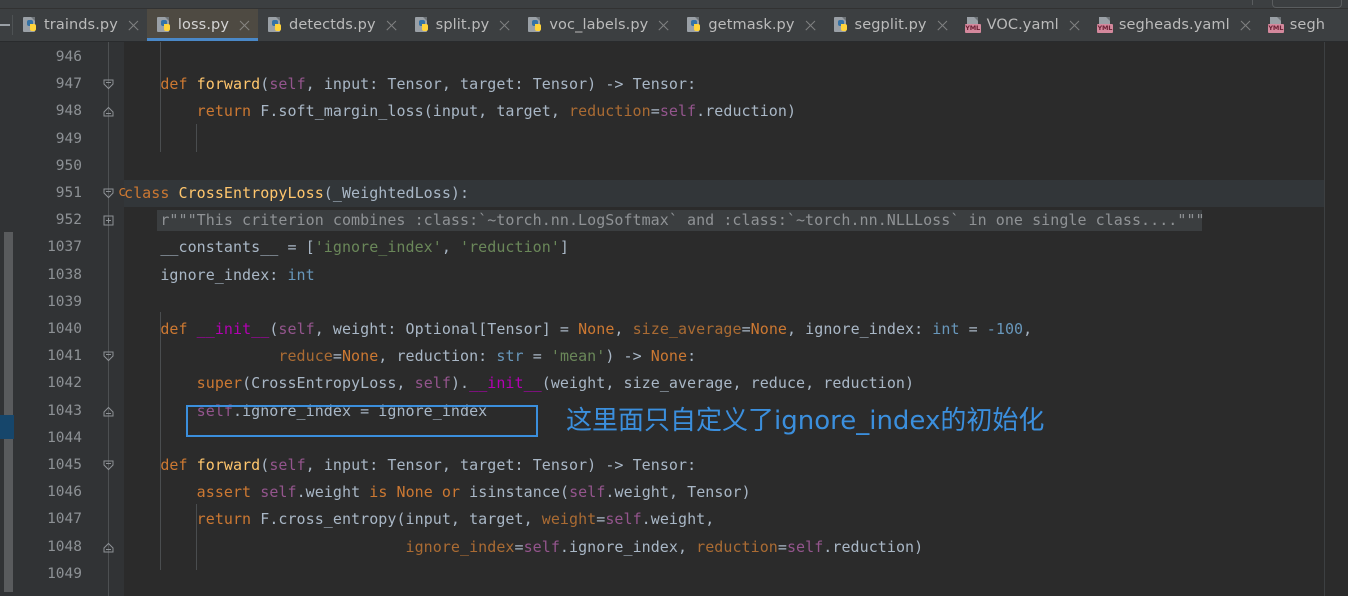 The image size is (1348, 596). Describe the element at coordinates (122, 192) in the screenshot. I see `fold-class-hint: c` at that location.